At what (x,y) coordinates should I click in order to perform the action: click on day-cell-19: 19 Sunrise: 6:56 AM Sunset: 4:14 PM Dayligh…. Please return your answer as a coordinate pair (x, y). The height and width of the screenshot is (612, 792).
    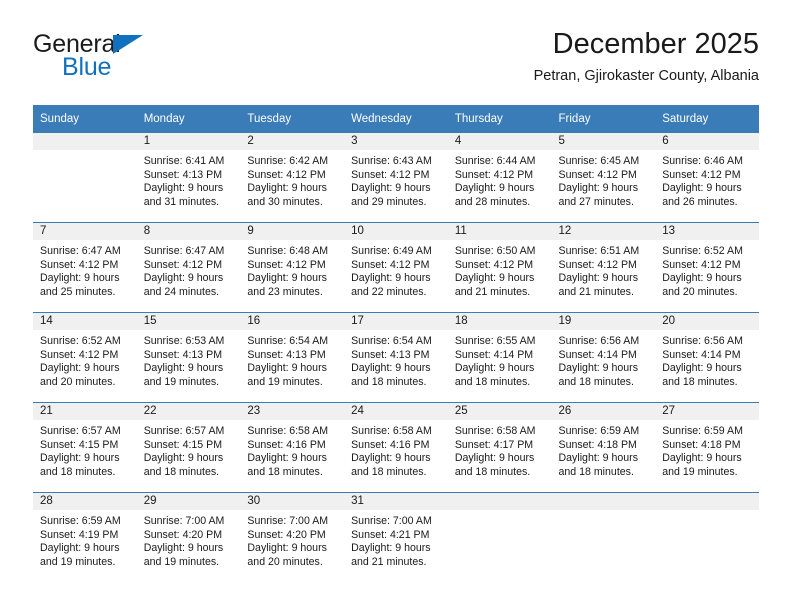
    Looking at the image, I should click on (603, 357).